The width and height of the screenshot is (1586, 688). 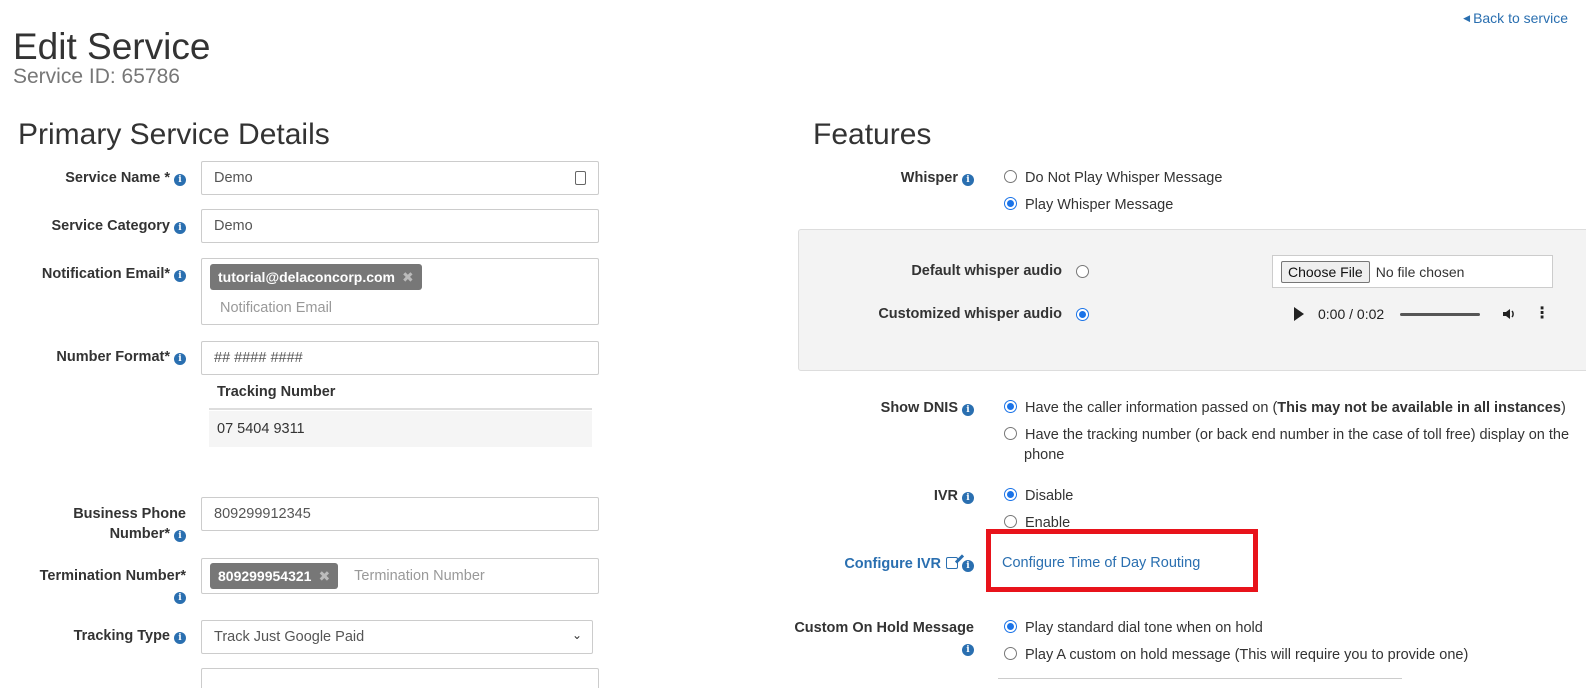 I want to click on edit-icon, so click(x=952, y=563).